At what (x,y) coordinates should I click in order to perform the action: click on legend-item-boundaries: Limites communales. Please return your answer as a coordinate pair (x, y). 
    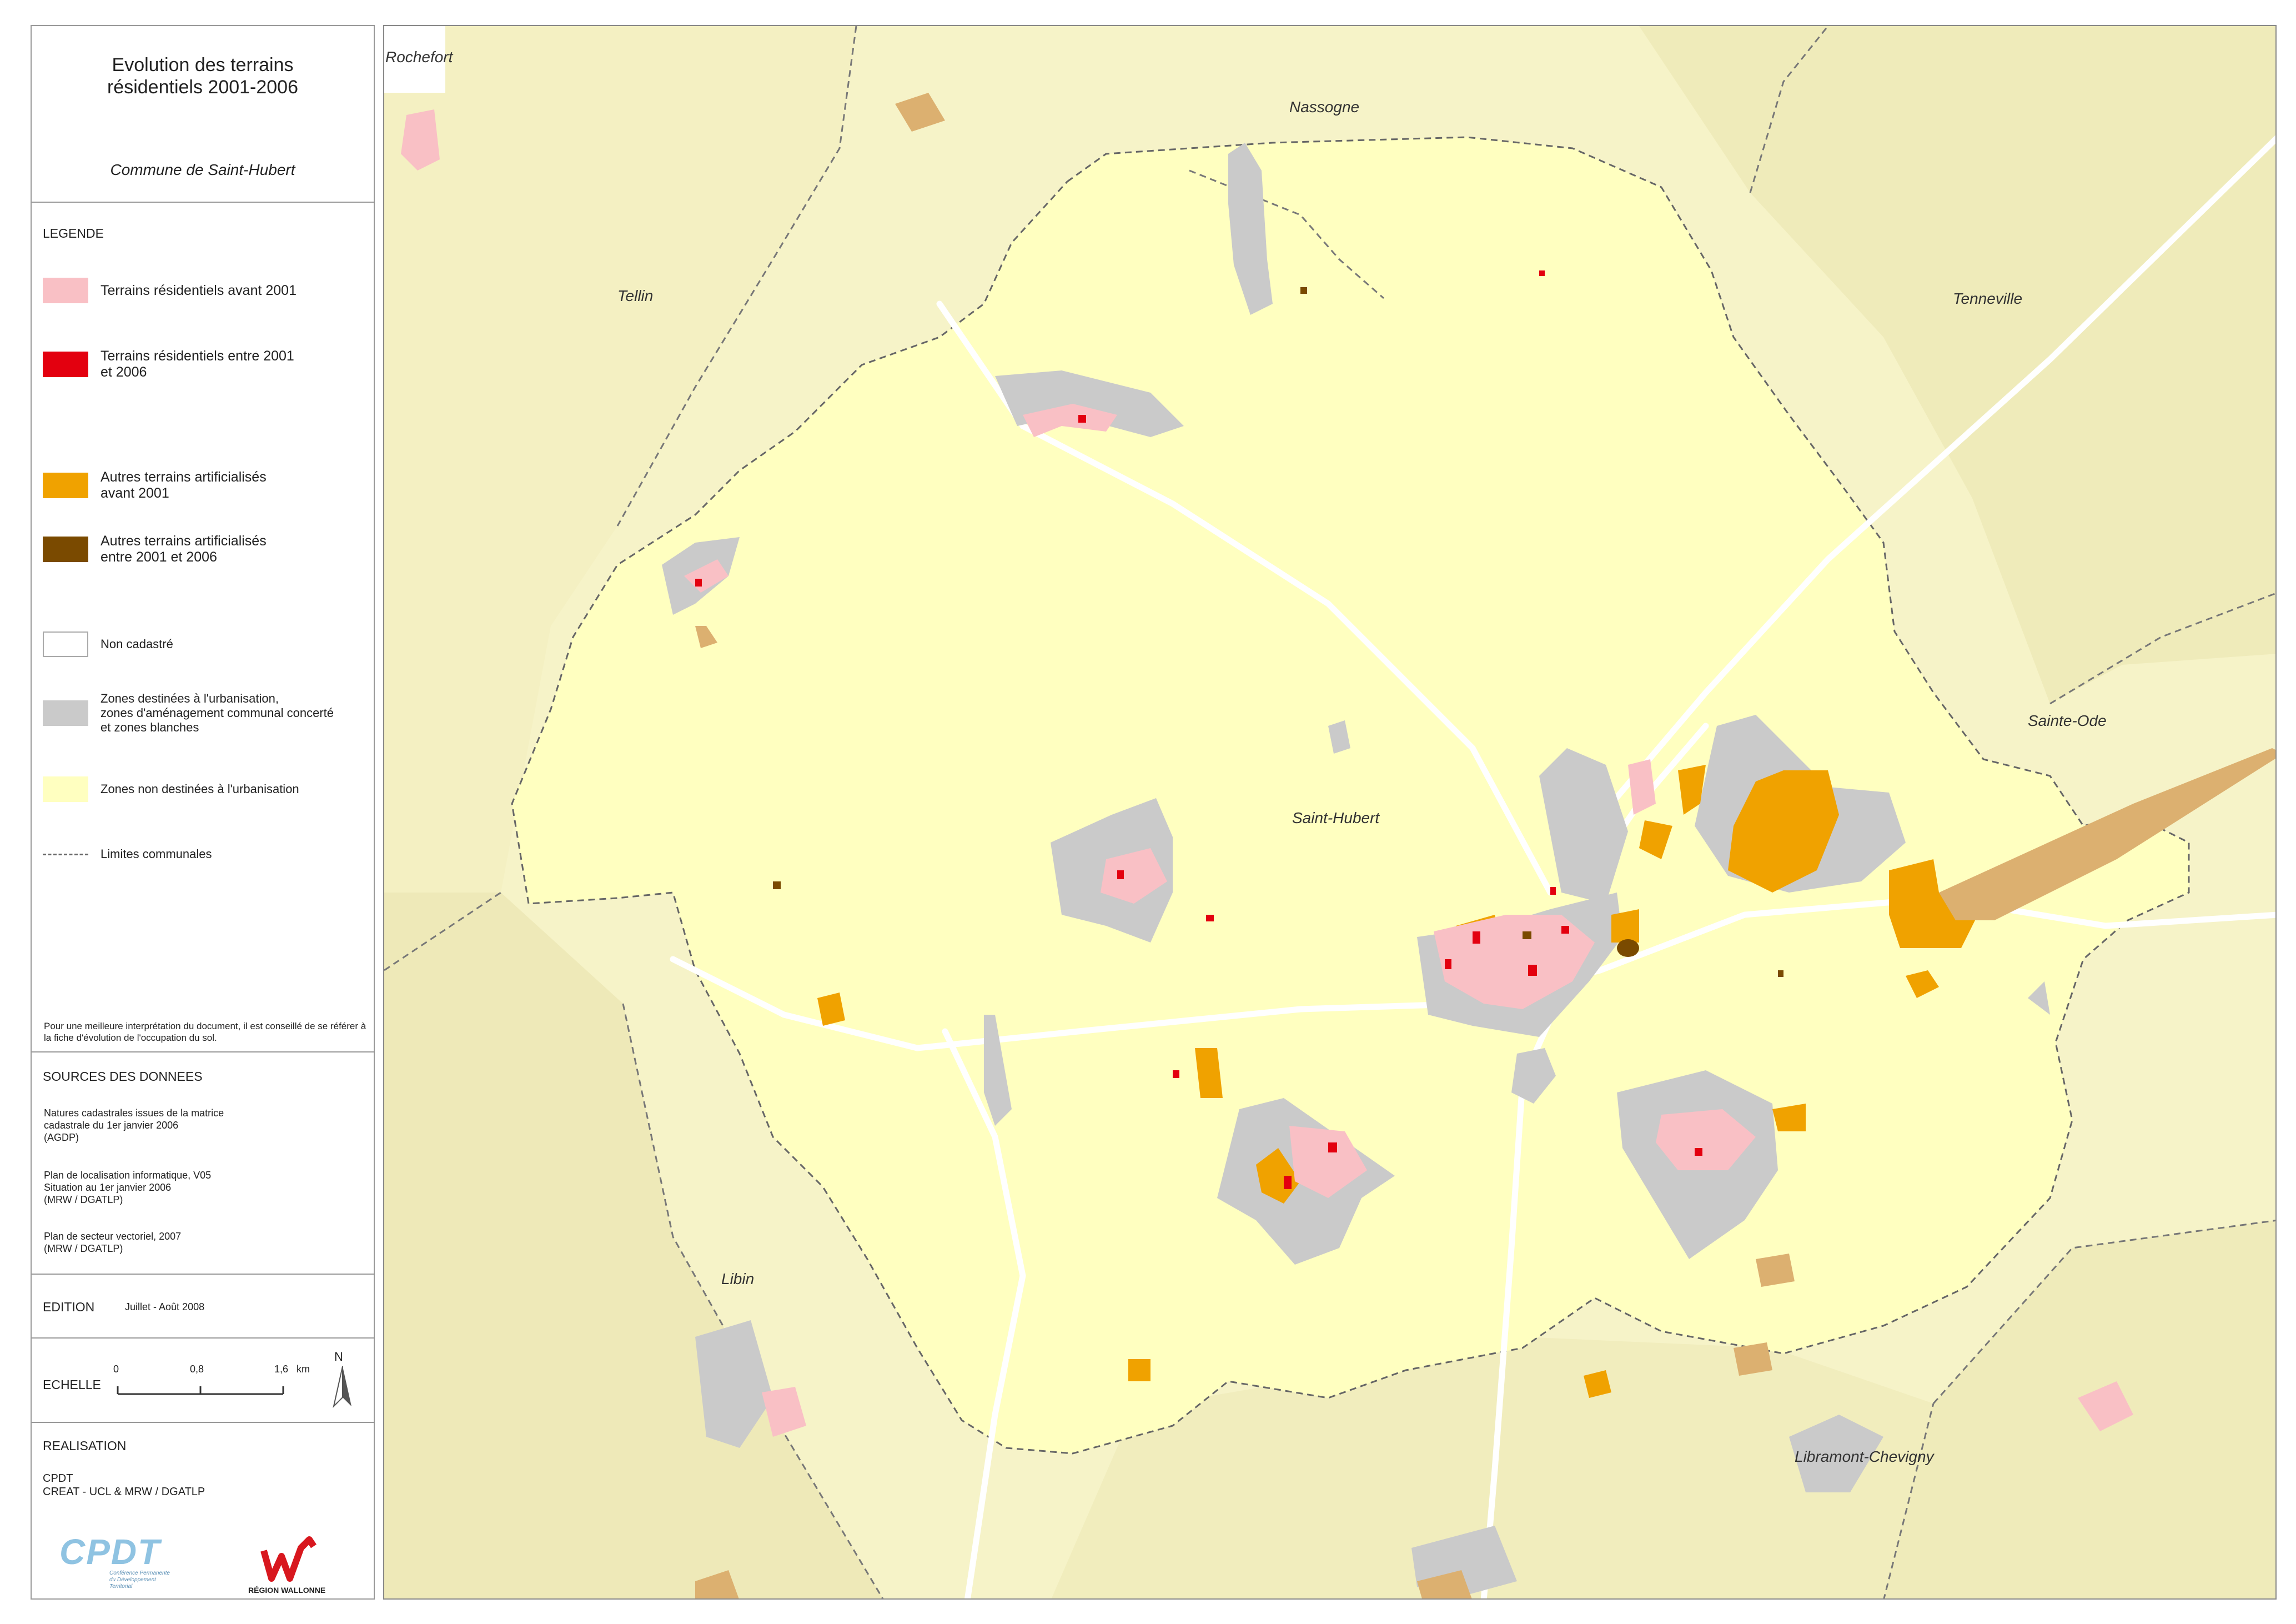
    Looking at the image, I should click on (127, 854).